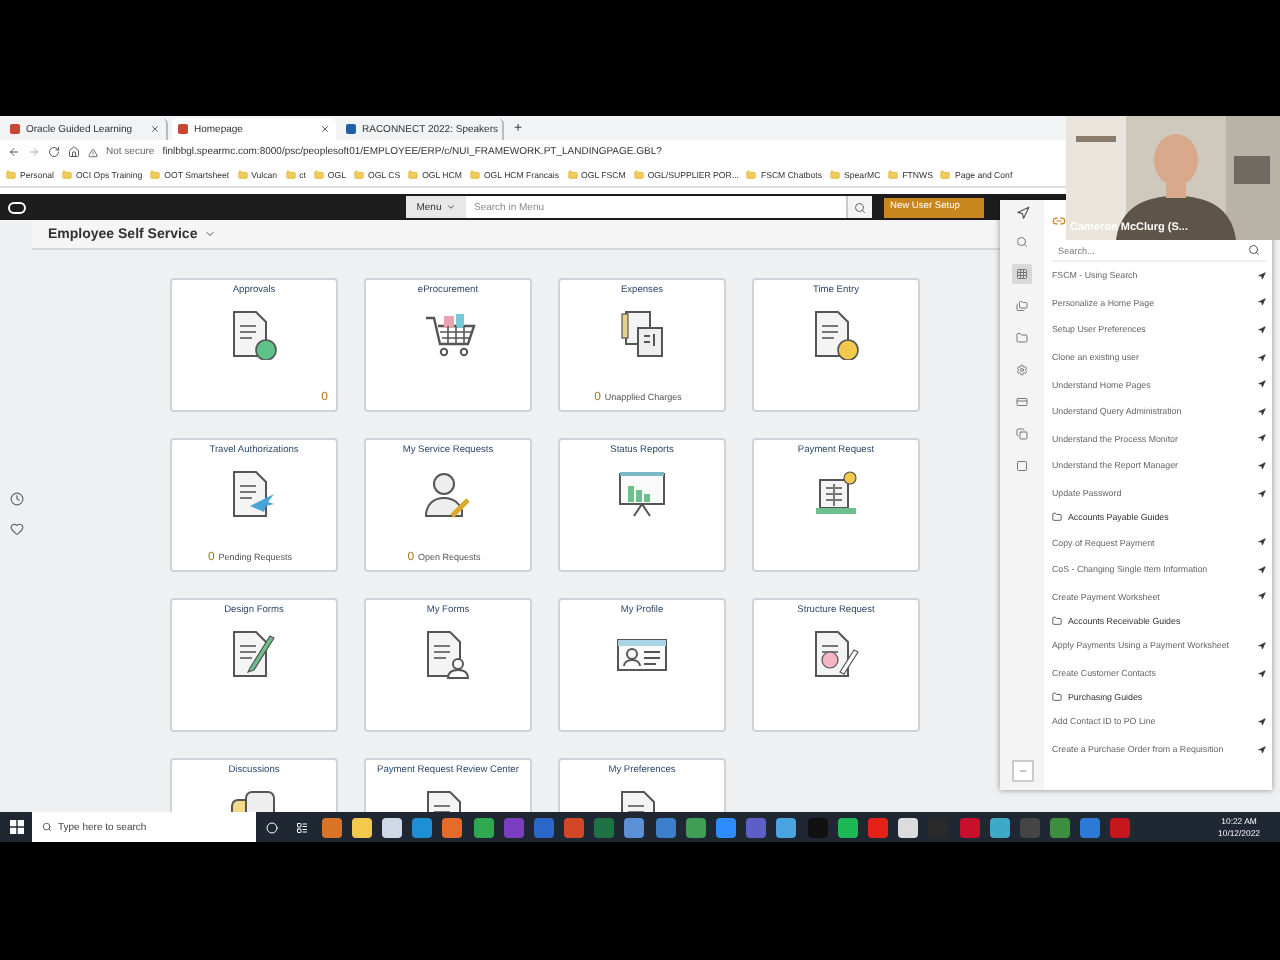 The height and width of the screenshot is (960, 1280). Describe the element at coordinates (74, 152) in the screenshot. I see `home-icon` at that location.